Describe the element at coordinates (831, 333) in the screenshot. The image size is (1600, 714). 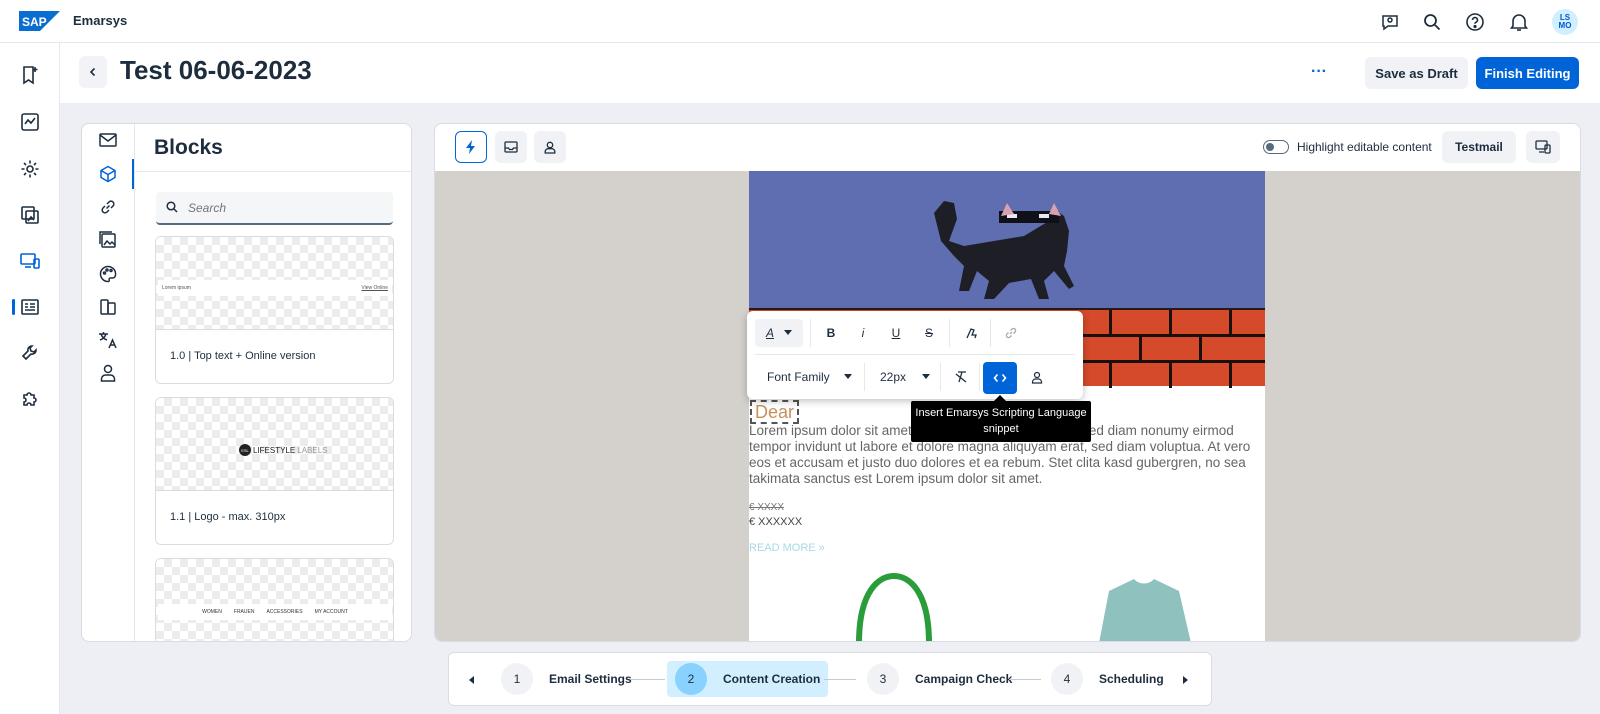
I see `bold-button: B` at that location.